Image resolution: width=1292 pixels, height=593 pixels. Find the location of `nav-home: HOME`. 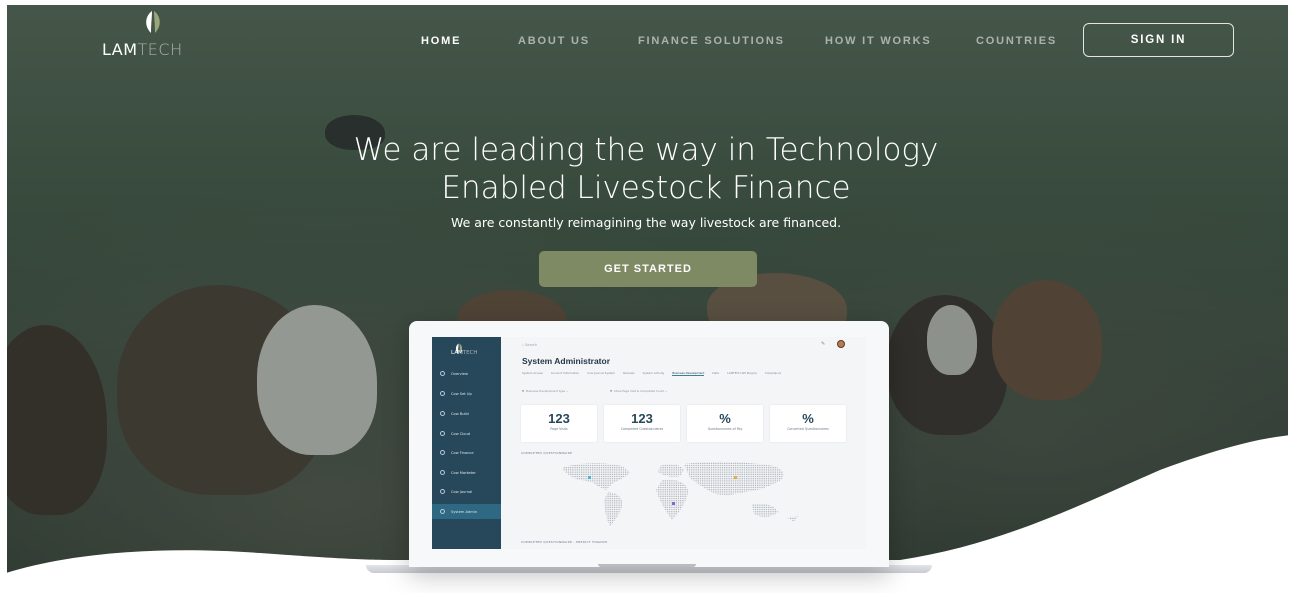

nav-home: HOME is located at coordinates (441, 41).